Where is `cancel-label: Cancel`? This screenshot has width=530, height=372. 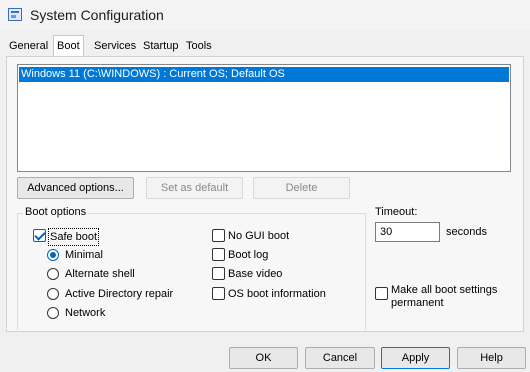
cancel-label: Cancel is located at coordinates (340, 358).